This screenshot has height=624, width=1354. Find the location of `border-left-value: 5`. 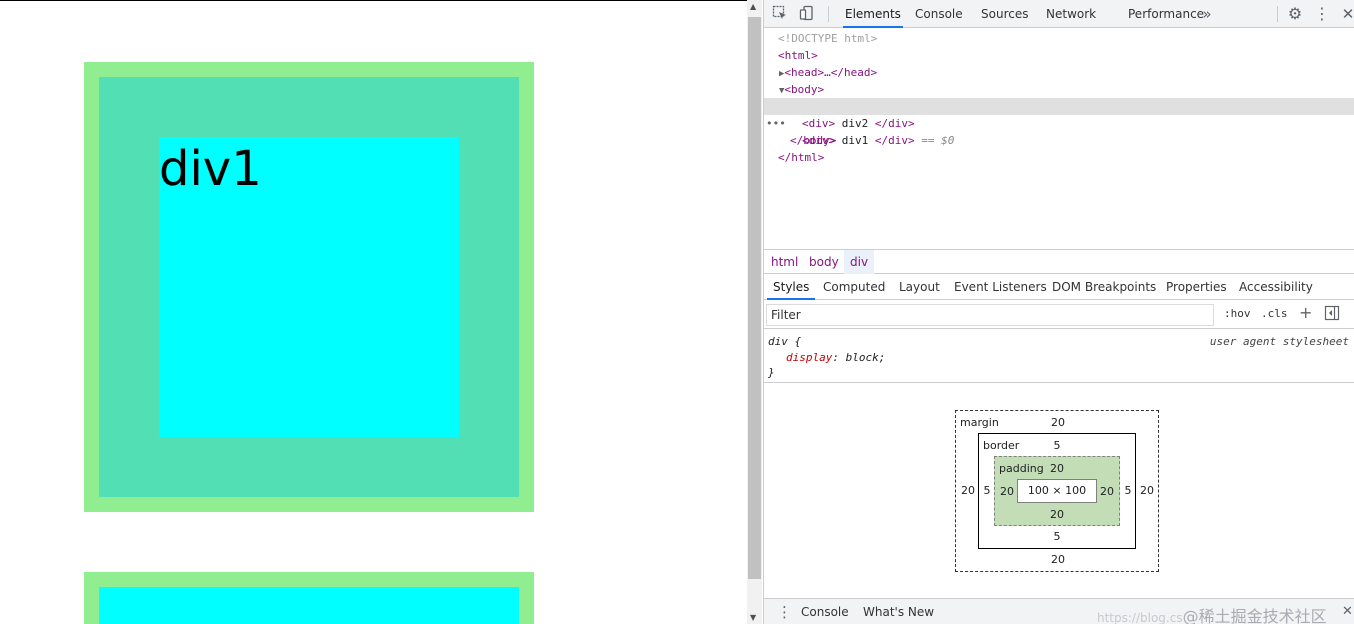

border-left-value: 5 is located at coordinates (987, 490).